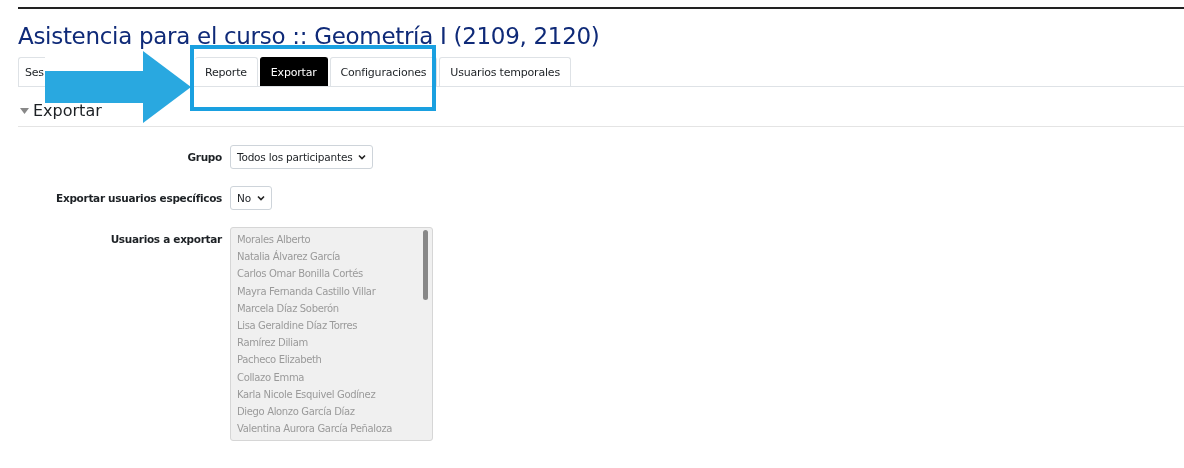 This screenshot has width=1184, height=468. I want to click on collapse-icon, so click(24, 110).